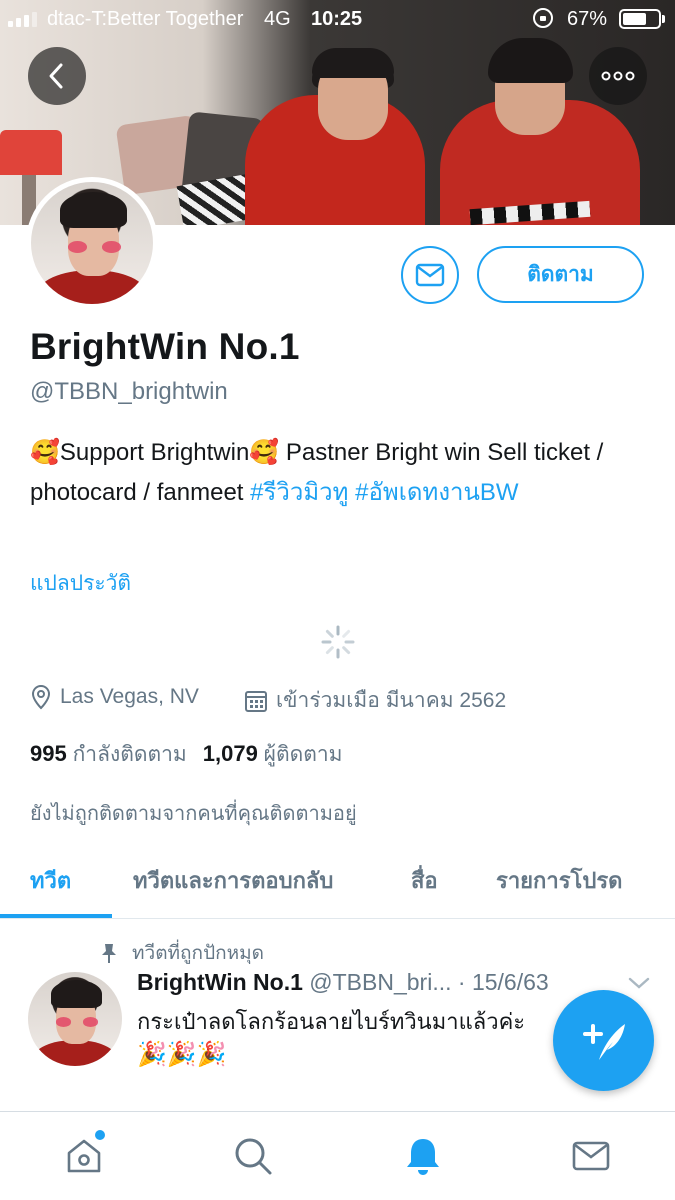 This screenshot has width=675, height=1200. Describe the element at coordinates (353, 63) in the screenshot. I see `banner-person-left-fringe` at that location.